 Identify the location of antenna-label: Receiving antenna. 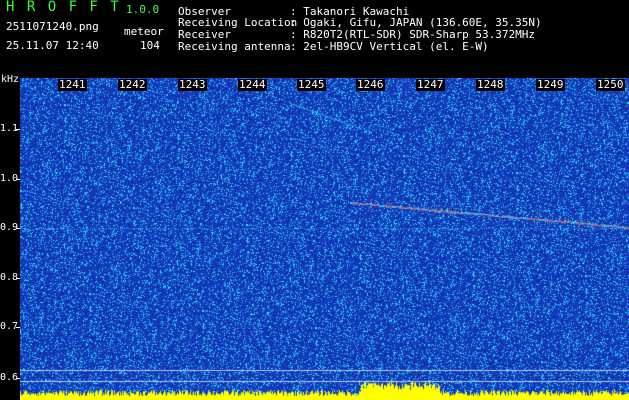
(234, 46).